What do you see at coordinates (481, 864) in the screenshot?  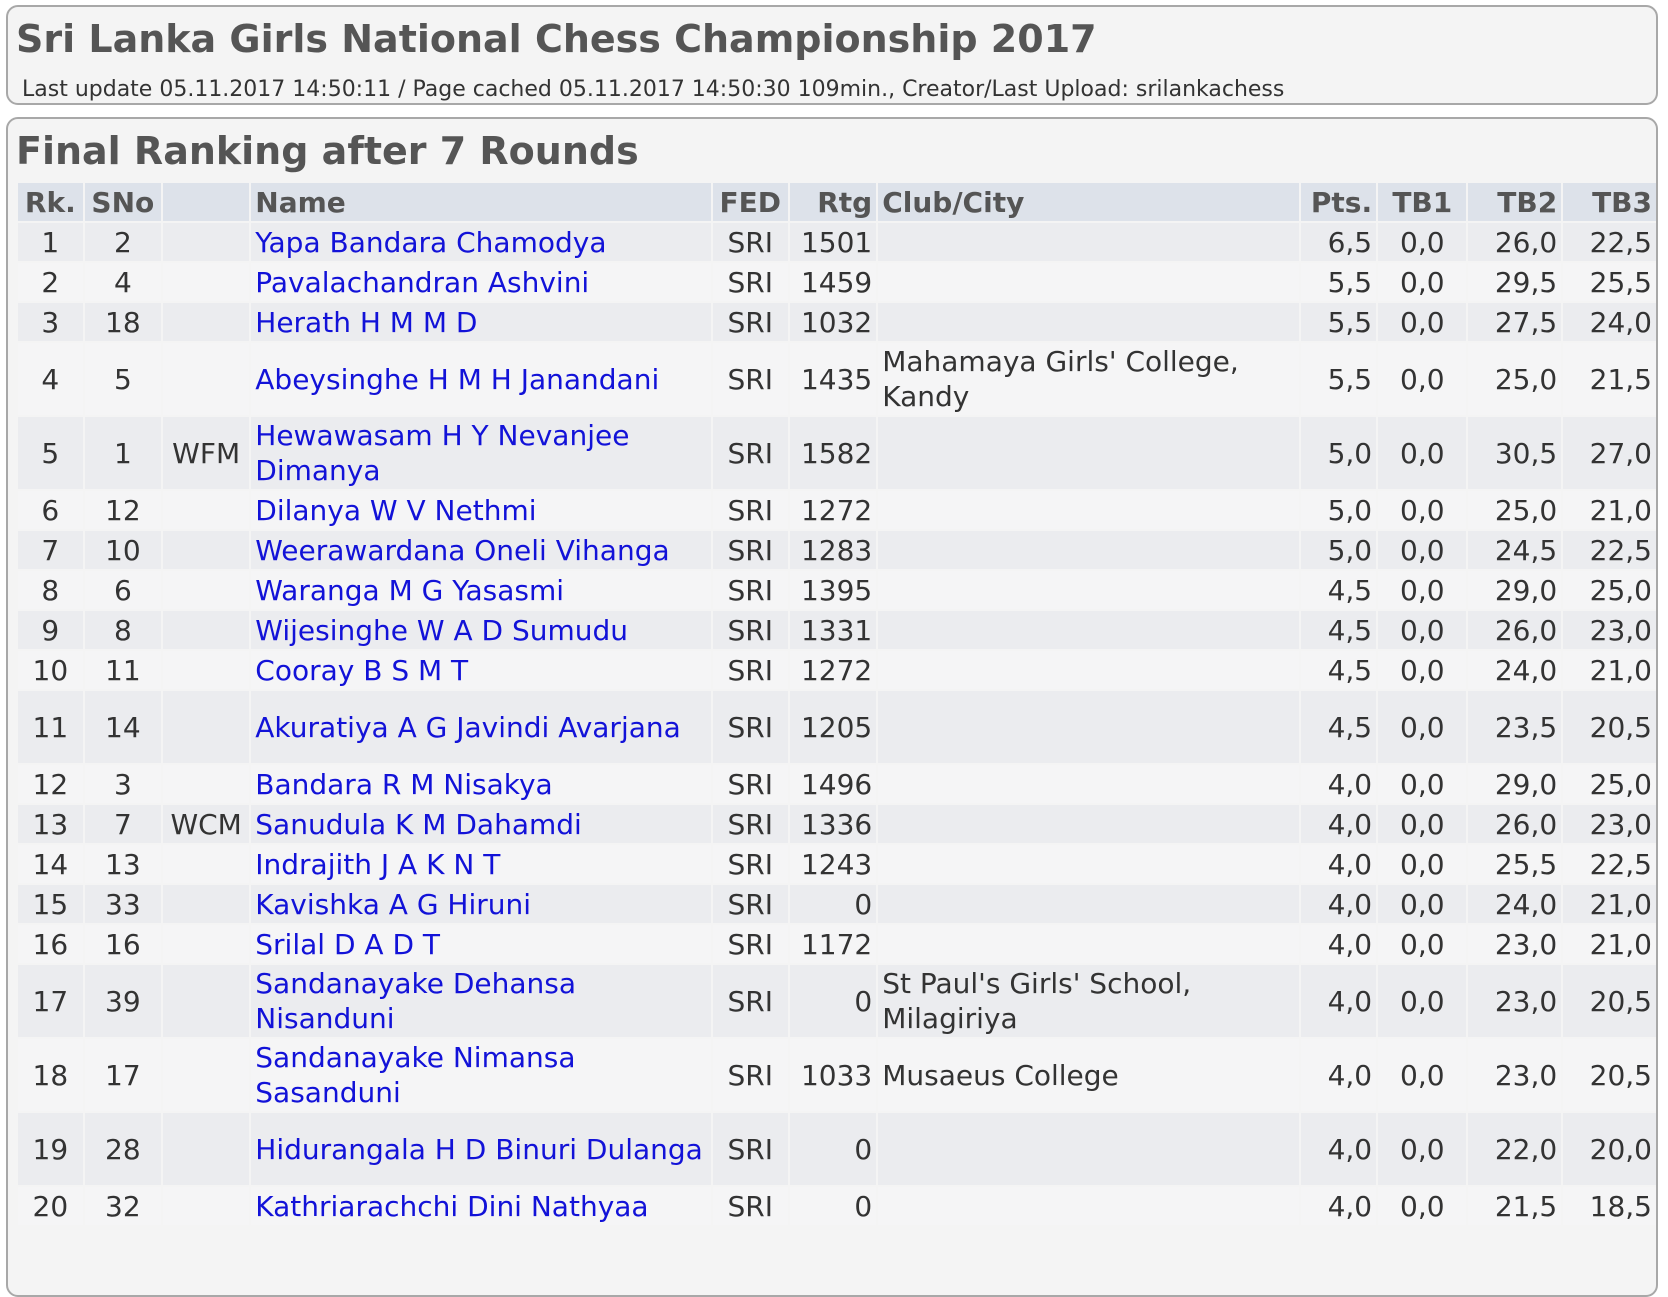 I see `player-name-link: Indrajith J A K N T` at bounding box center [481, 864].